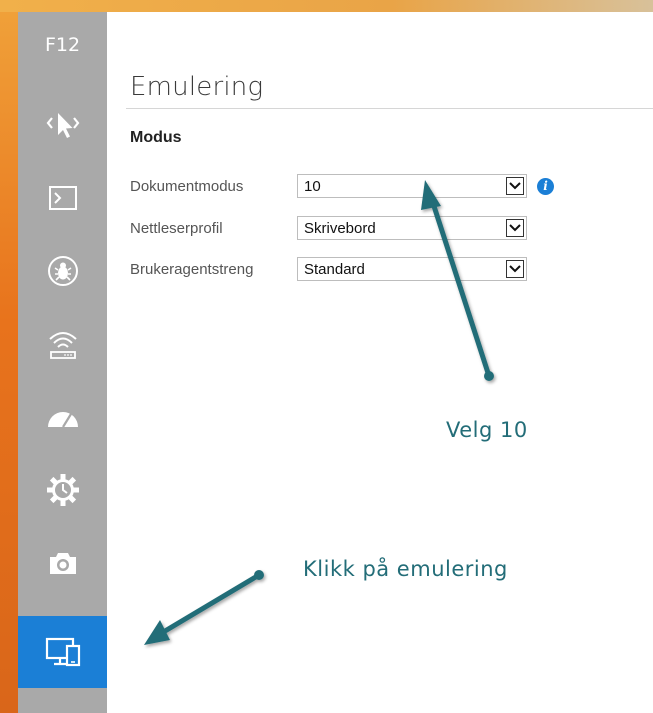 Image resolution: width=653 pixels, height=713 pixels. I want to click on arrow-to-emulation-tool, so click(204, 607).